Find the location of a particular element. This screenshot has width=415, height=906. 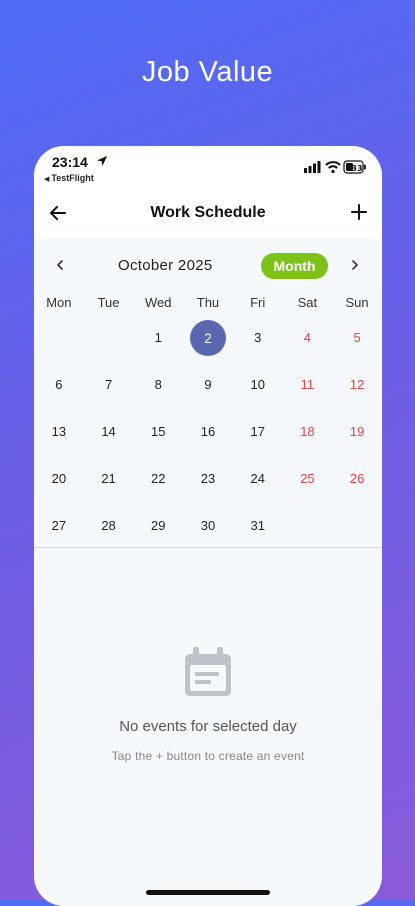

weekday-label: Mon is located at coordinates (59, 302).